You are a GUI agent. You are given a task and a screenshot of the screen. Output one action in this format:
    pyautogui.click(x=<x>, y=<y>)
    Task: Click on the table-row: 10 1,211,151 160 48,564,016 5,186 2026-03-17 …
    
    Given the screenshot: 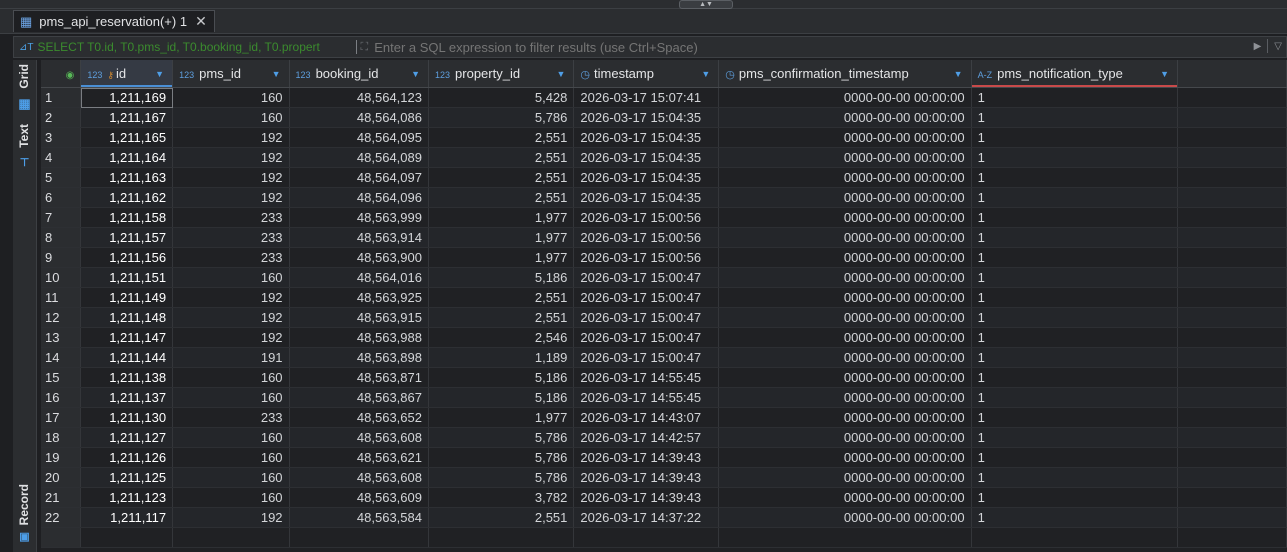 What is the action you would take?
    pyautogui.click(x=664, y=277)
    